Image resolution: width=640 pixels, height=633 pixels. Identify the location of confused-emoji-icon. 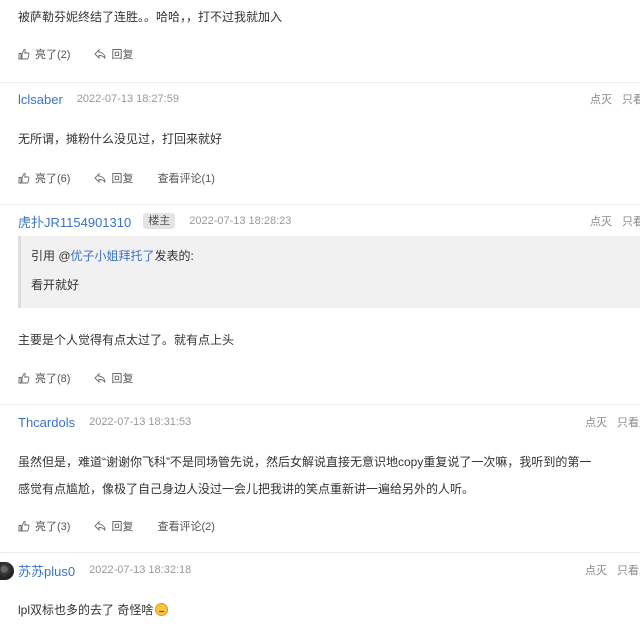
(162, 609).